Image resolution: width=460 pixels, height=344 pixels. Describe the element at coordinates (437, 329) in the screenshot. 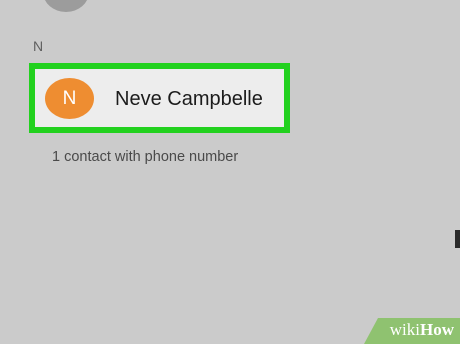

I see `watermark-how-text: How` at that location.